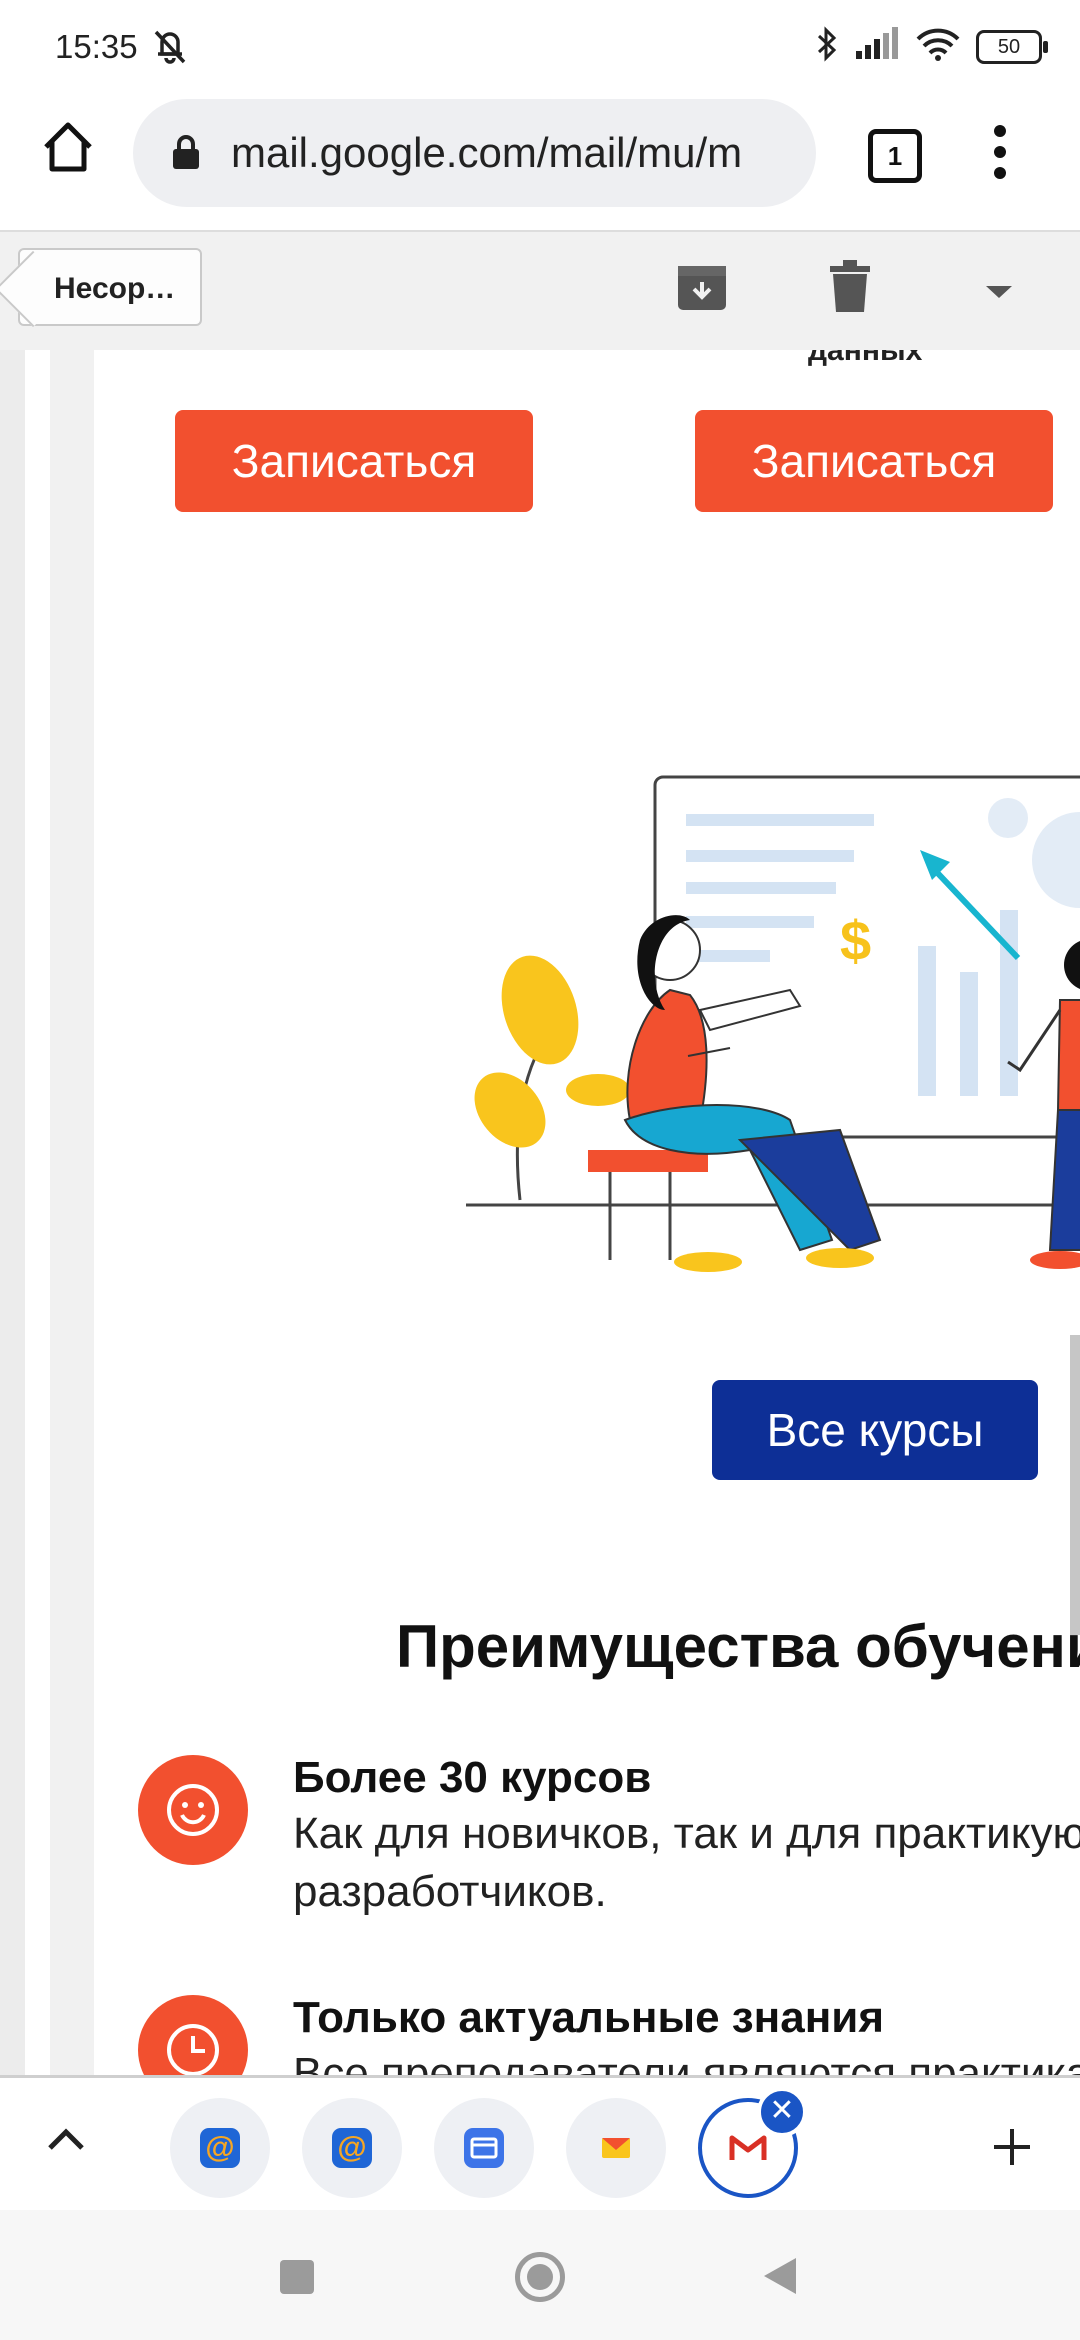  I want to click on benefit-title: Только актуальные знания, so click(588, 2017).